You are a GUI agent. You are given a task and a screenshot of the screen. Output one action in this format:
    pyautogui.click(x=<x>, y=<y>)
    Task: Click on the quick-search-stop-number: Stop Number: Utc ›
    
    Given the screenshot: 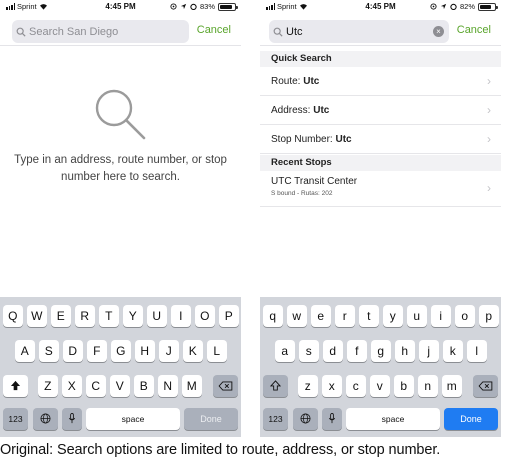 What is the action you would take?
    pyautogui.click(x=380, y=139)
    